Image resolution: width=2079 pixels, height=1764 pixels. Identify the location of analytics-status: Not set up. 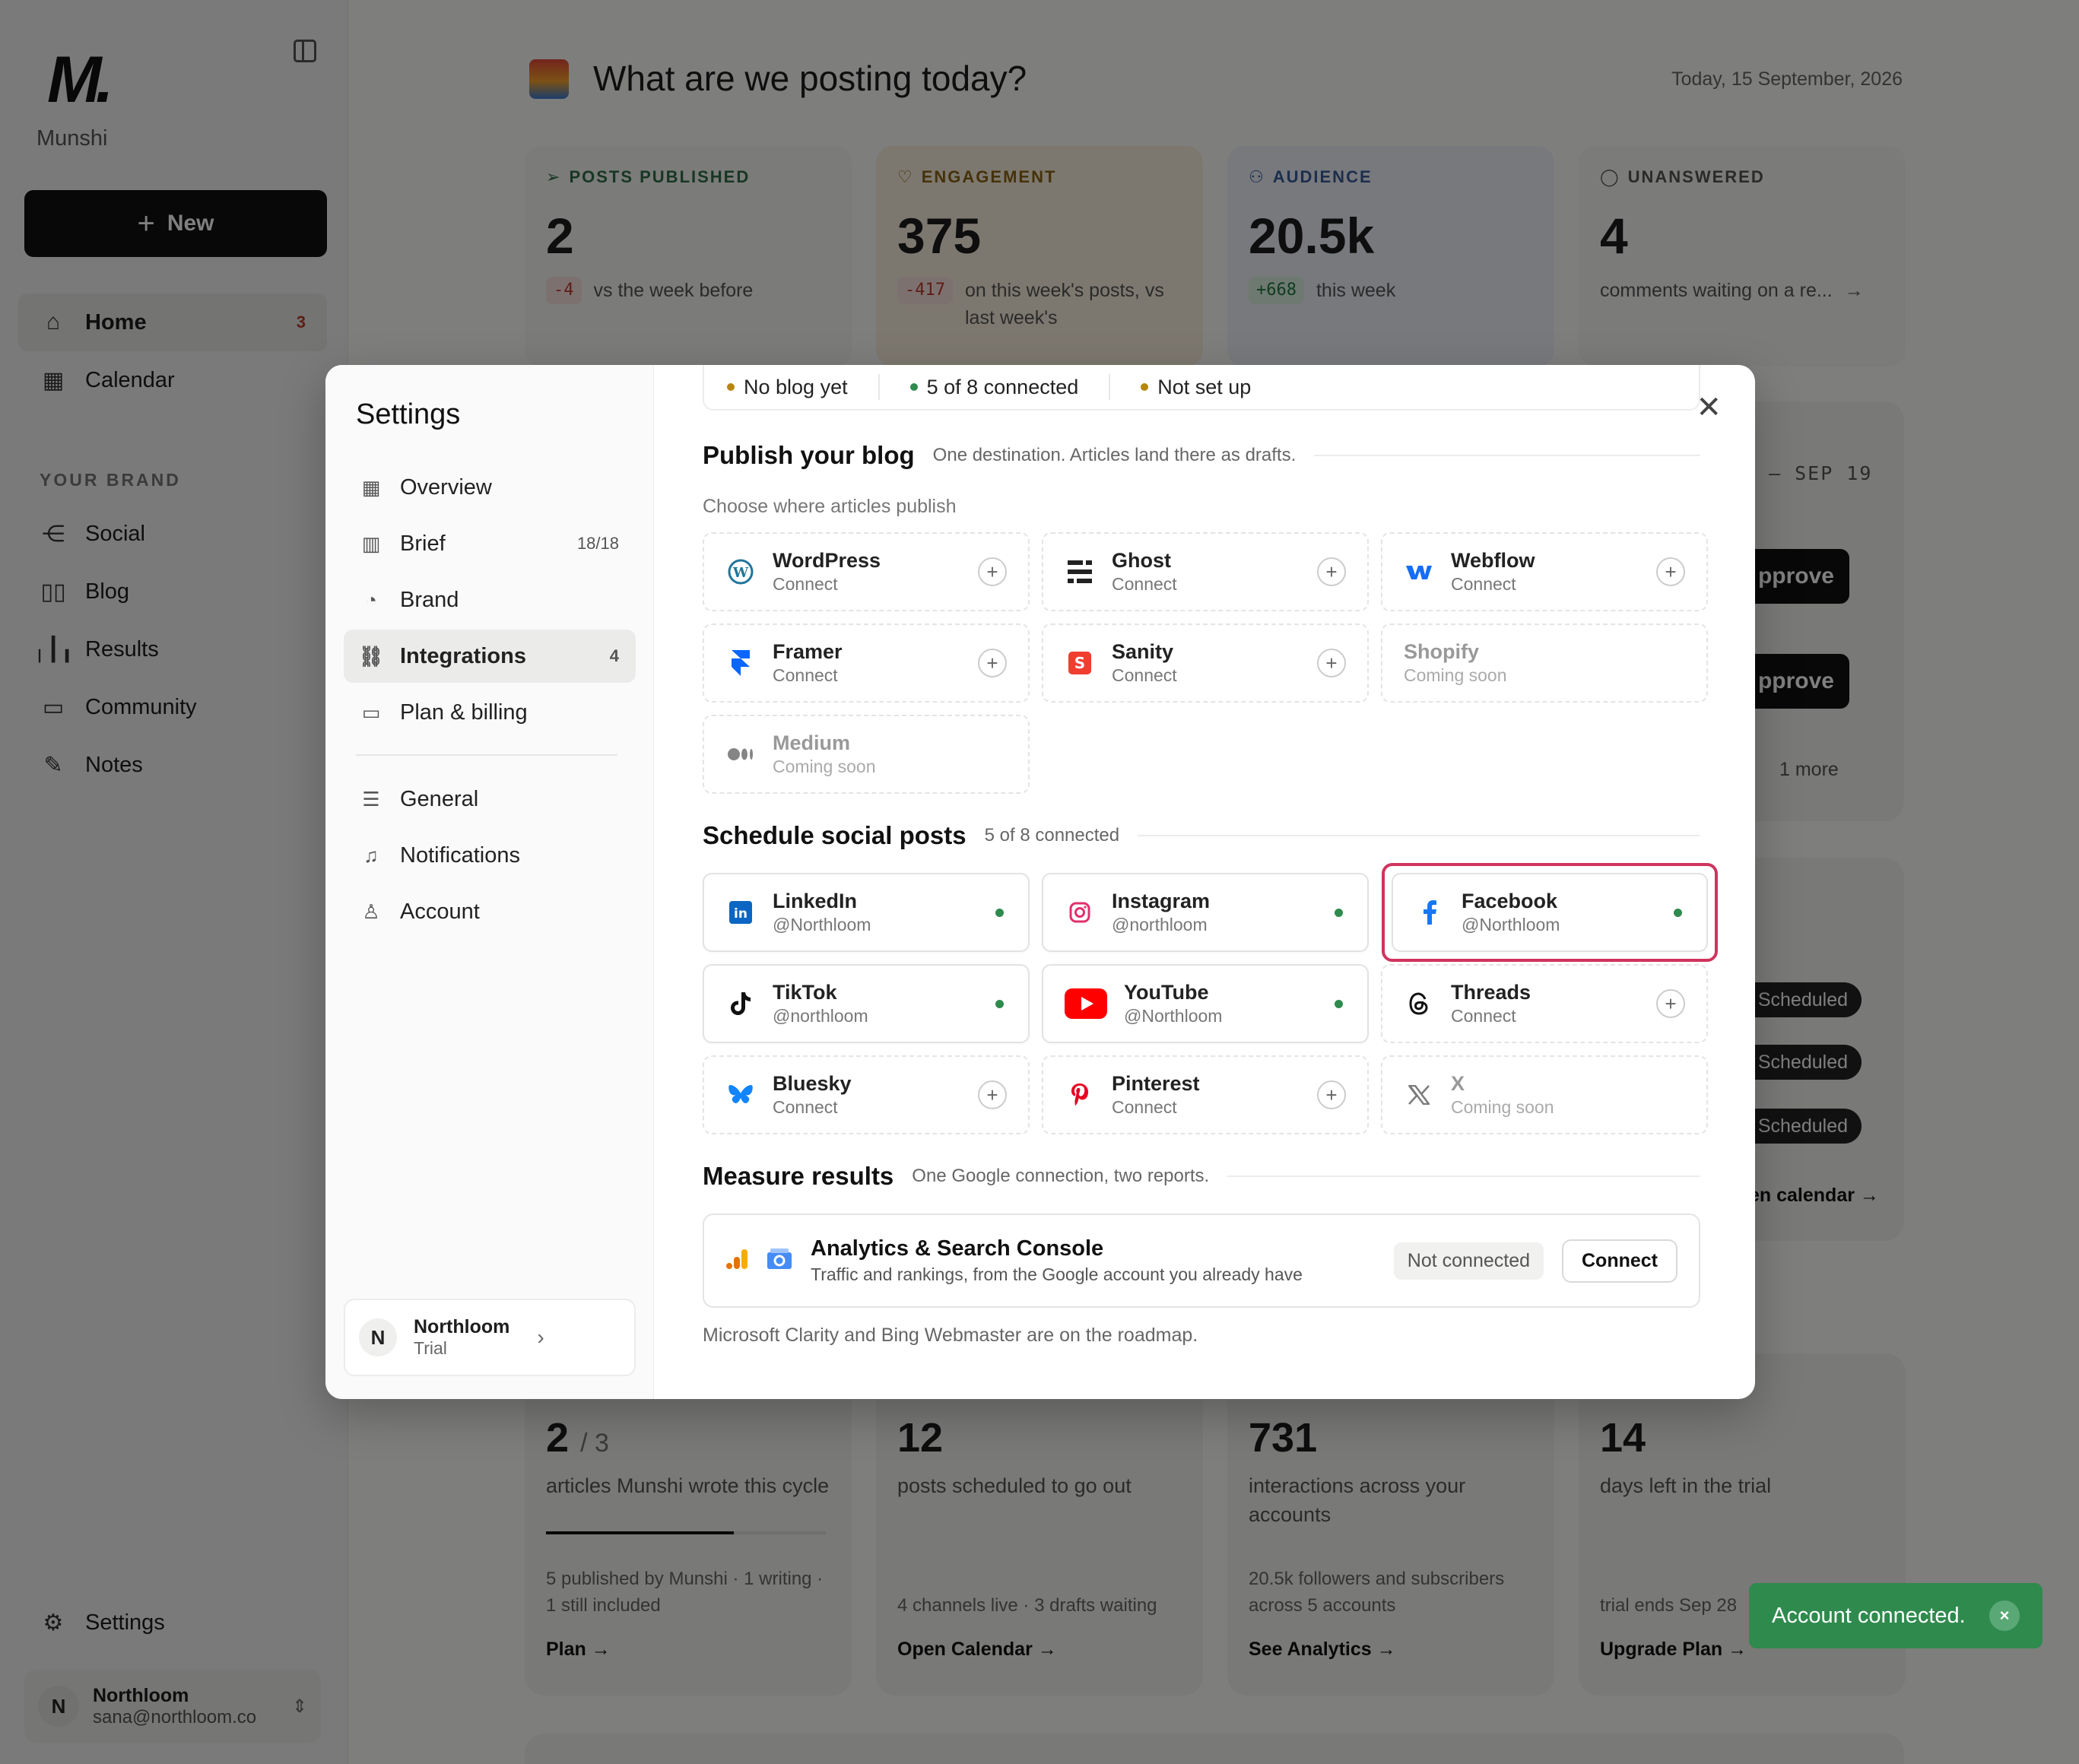
(1204, 387).